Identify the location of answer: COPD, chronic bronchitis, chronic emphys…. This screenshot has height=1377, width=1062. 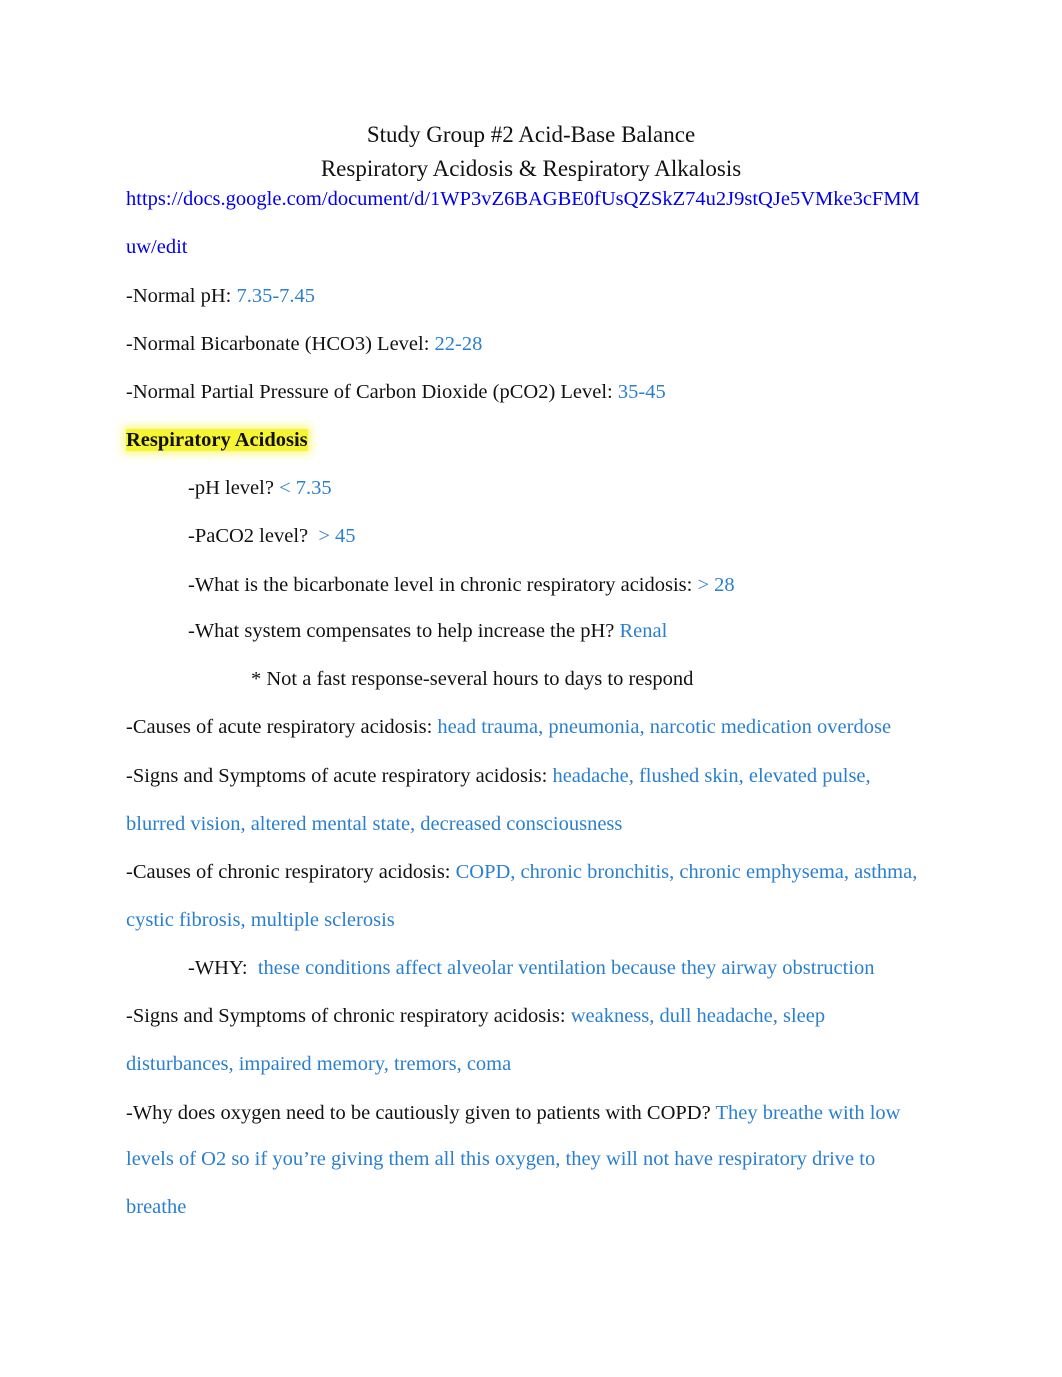
(686, 872).